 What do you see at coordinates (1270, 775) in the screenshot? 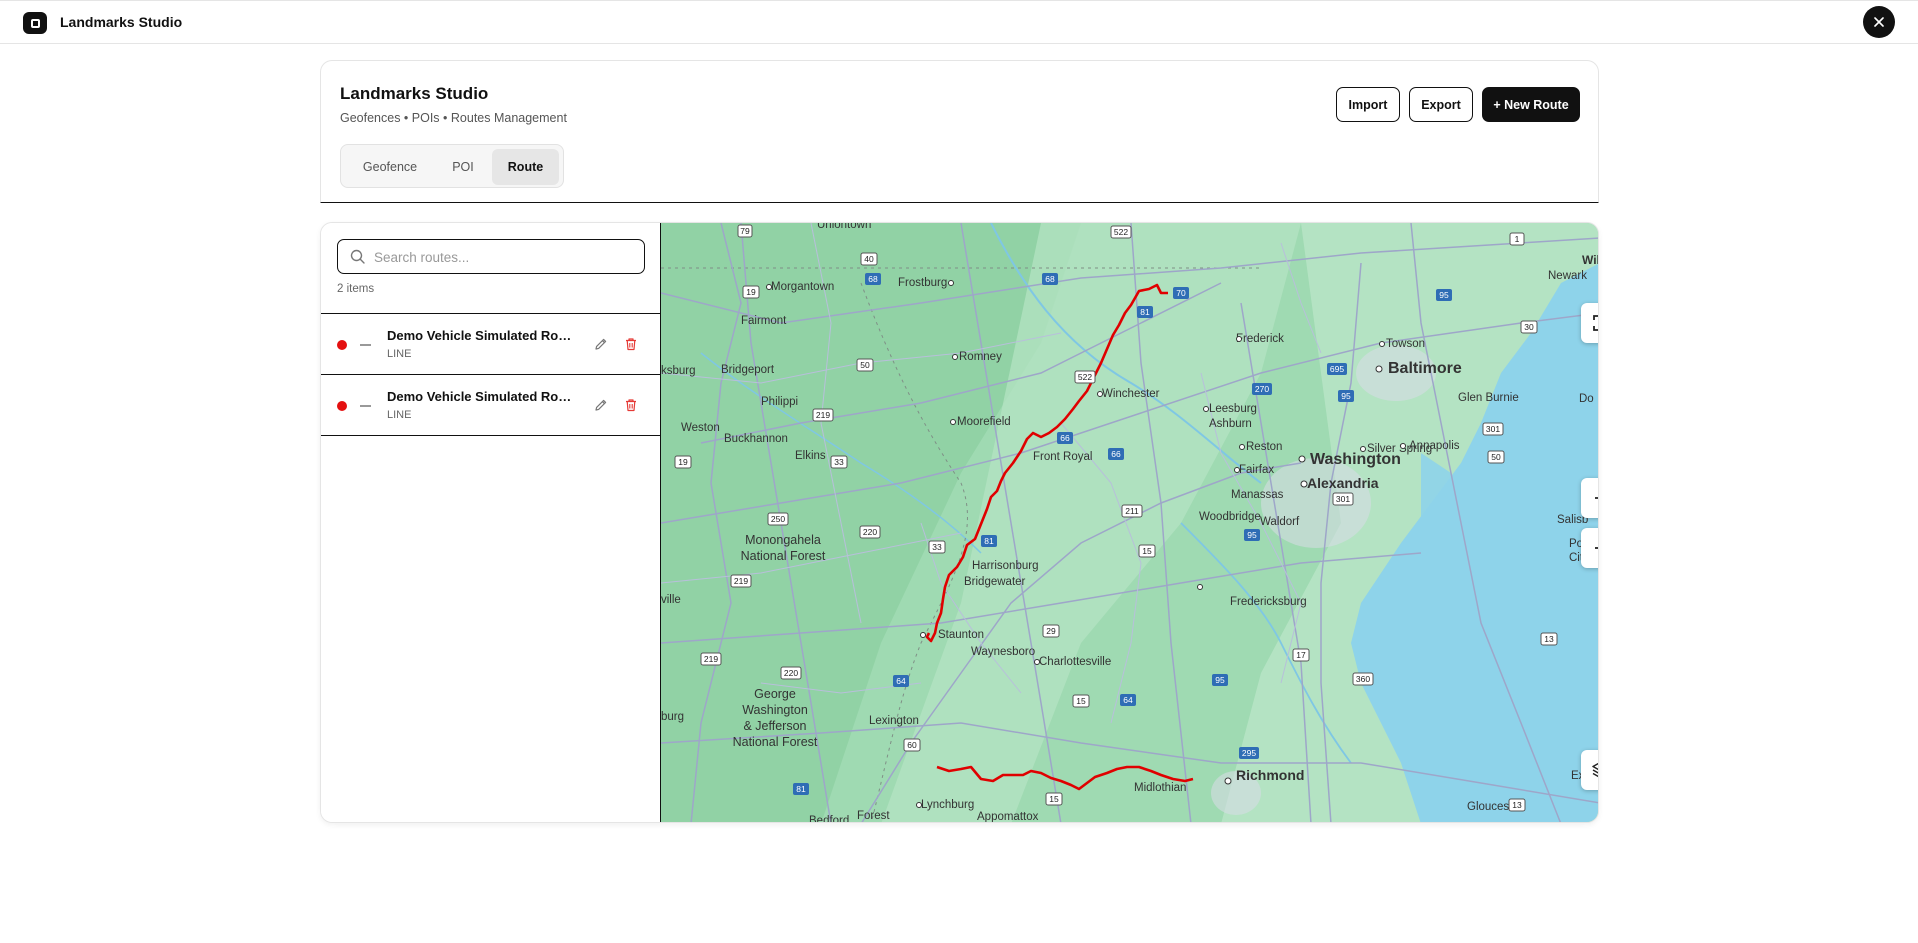
I see `svg-text: Richmond` at bounding box center [1270, 775].